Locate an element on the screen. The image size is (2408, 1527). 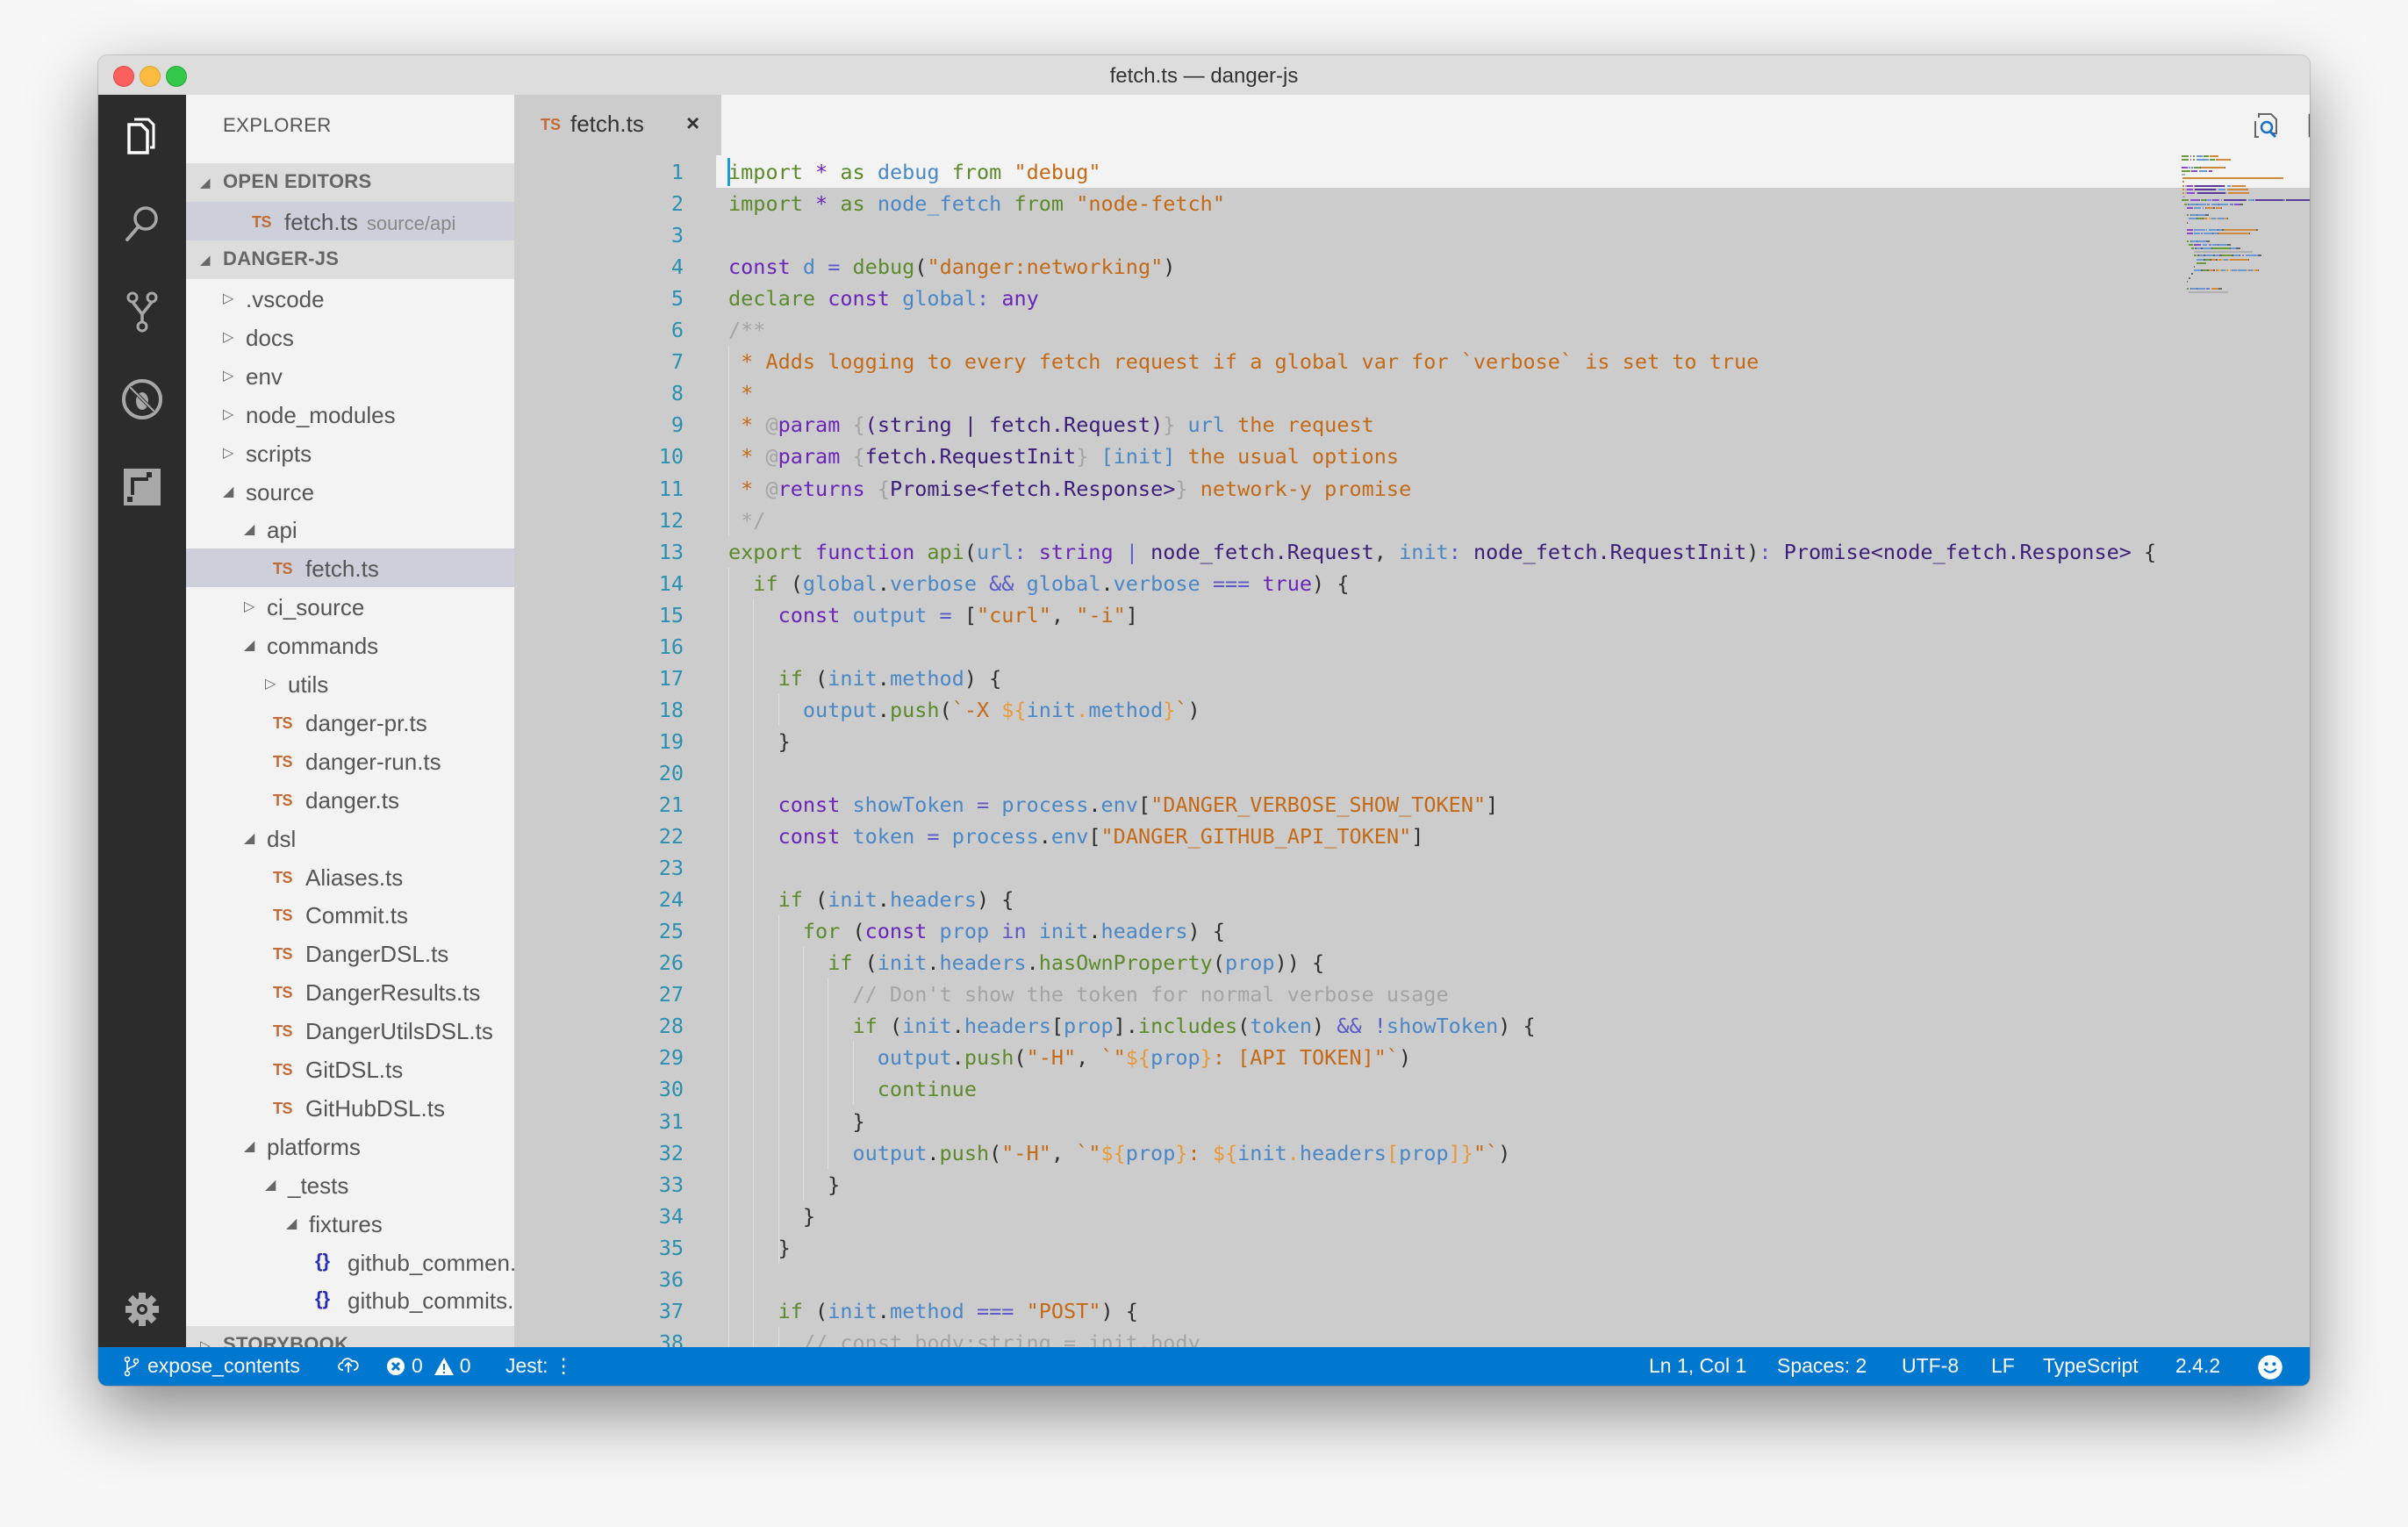
tree-folder: ◢ _tests is located at coordinates (350, 1185).